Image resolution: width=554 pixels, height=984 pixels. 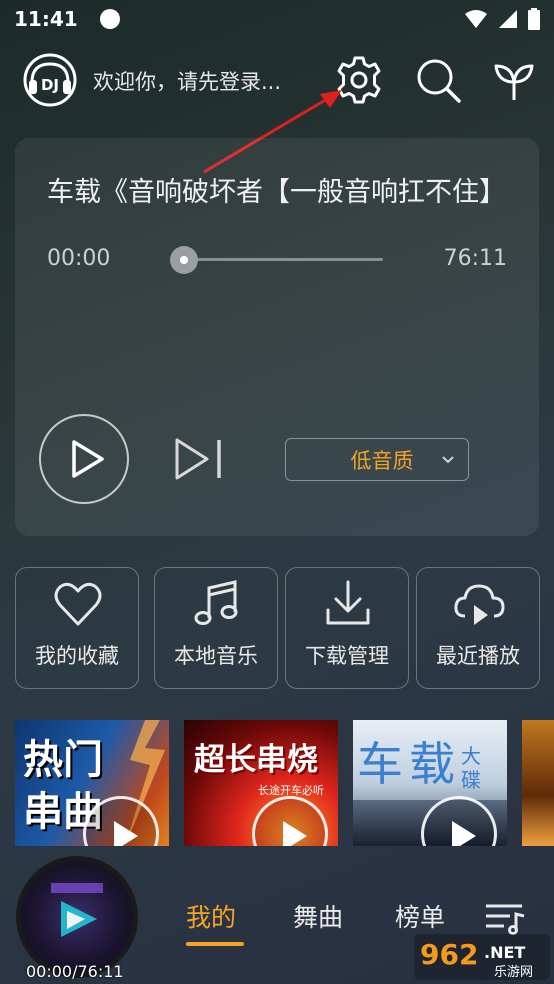 I want to click on disc-art-icon, so click(x=77, y=910).